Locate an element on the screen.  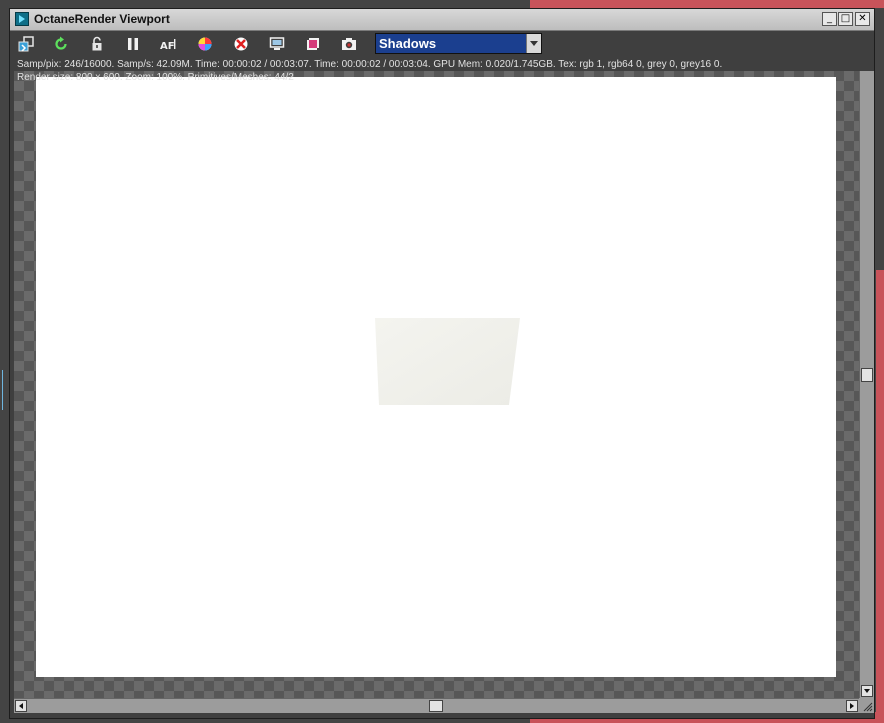
close-button: ✕ is located at coordinates (862, 19).